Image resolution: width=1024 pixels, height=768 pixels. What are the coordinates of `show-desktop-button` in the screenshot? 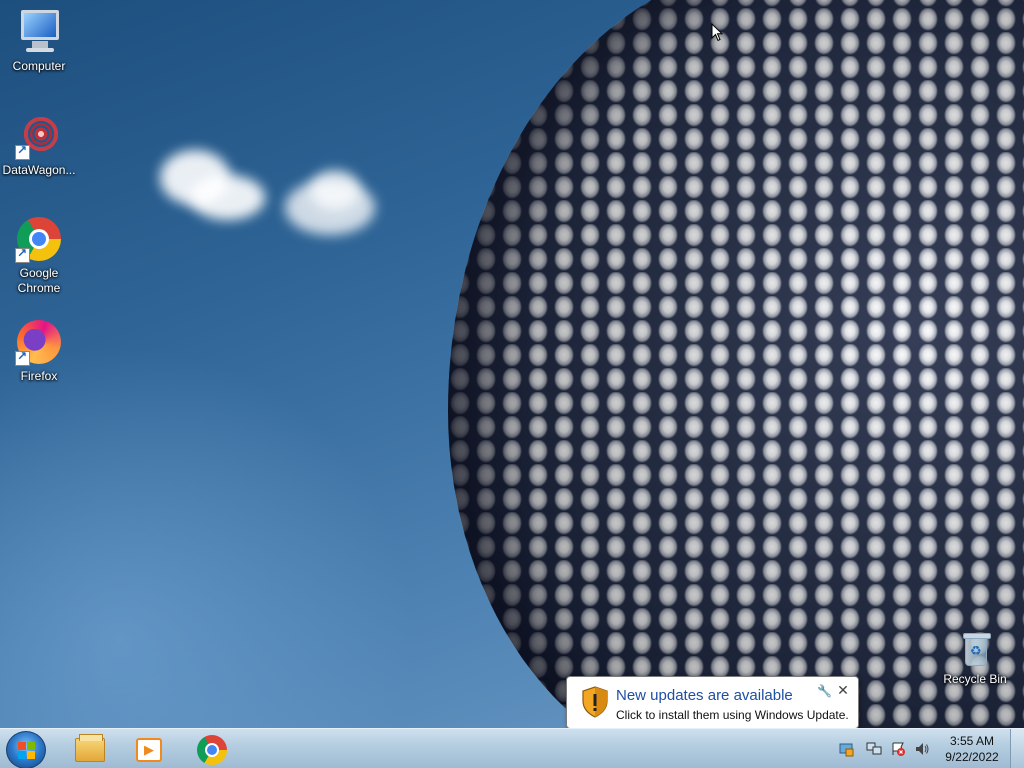 It's located at (1017, 748).